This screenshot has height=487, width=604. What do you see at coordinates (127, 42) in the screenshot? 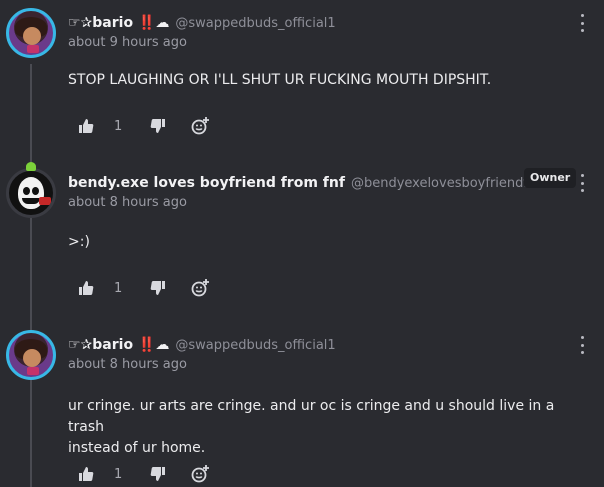
I see `timestamp: about 9 hours ago` at bounding box center [127, 42].